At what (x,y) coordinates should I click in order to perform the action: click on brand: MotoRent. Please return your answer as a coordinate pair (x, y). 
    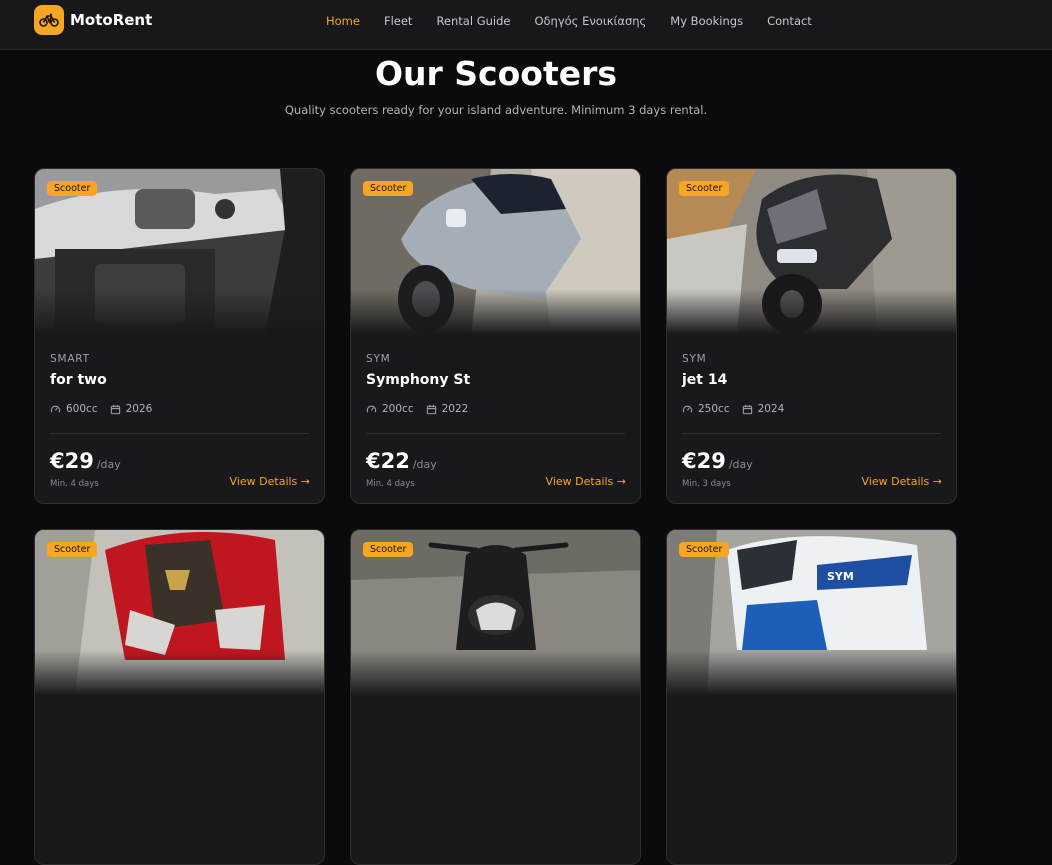
    Looking at the image, I should click on (93, 20).